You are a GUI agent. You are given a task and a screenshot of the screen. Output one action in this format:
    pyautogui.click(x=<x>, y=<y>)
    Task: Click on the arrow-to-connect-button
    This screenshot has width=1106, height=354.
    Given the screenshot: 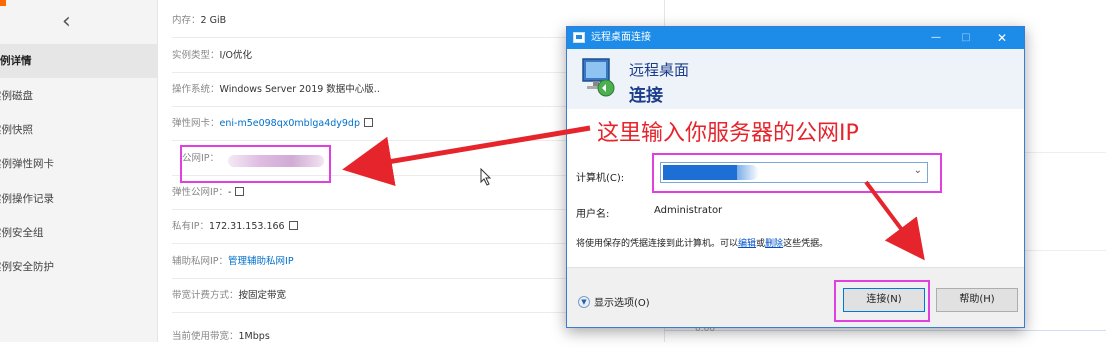 What is the action you would take?
    pyautogui.click(x=894, y=220)
    